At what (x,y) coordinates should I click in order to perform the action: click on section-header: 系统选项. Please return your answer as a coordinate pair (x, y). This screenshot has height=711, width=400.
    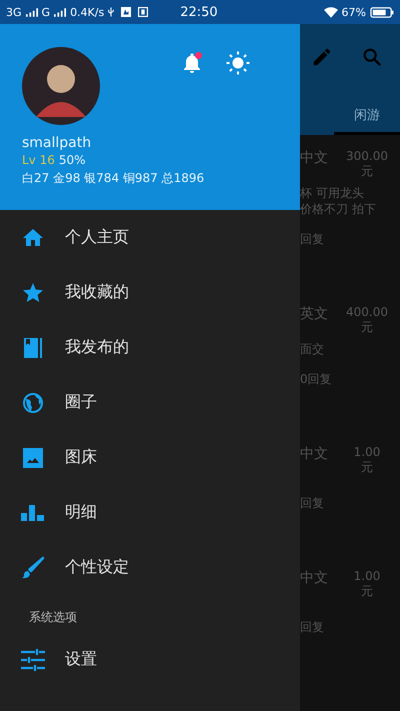
    Looking at the image, I should click on (53, 617).